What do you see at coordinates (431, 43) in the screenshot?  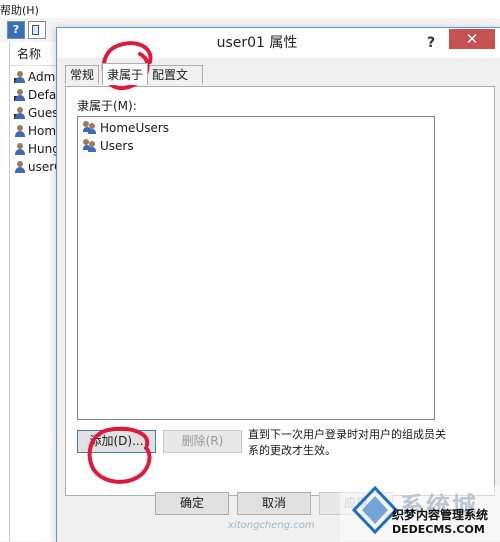 I see `help-button: ?` at bounding box center [431, 43].